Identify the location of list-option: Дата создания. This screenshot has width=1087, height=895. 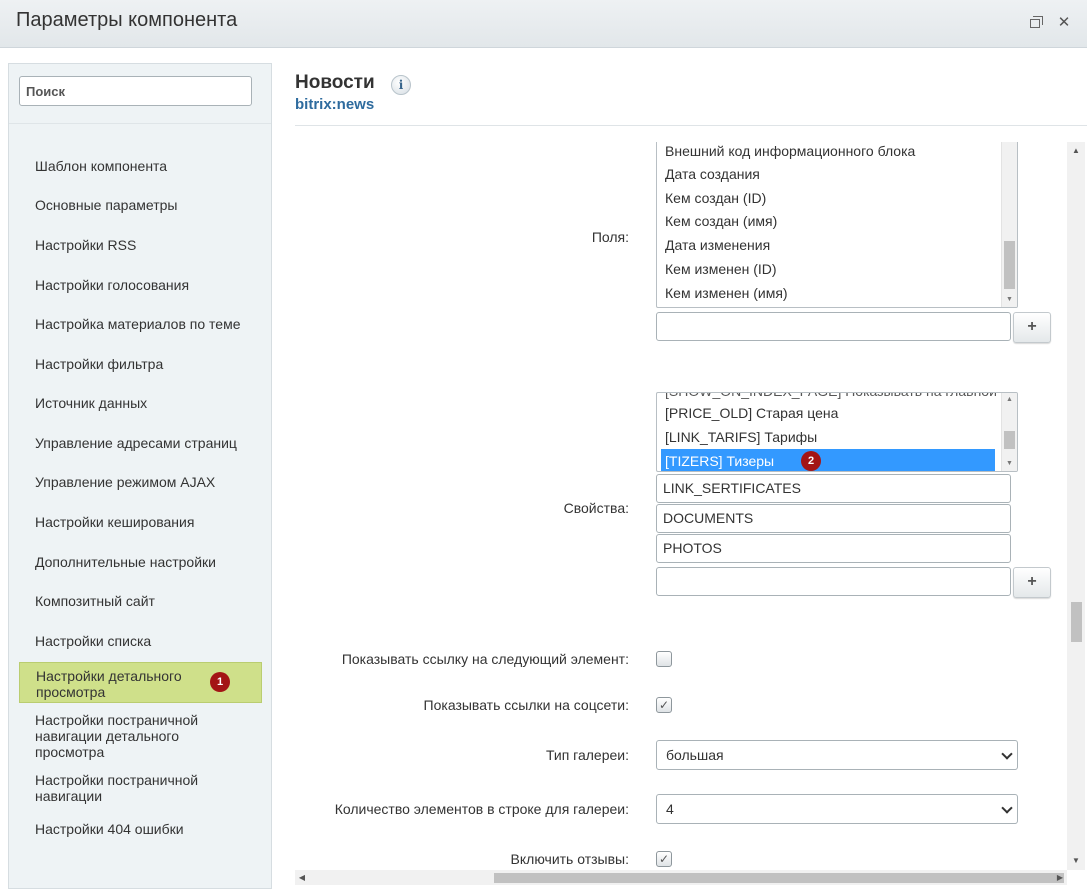
(827, 174).